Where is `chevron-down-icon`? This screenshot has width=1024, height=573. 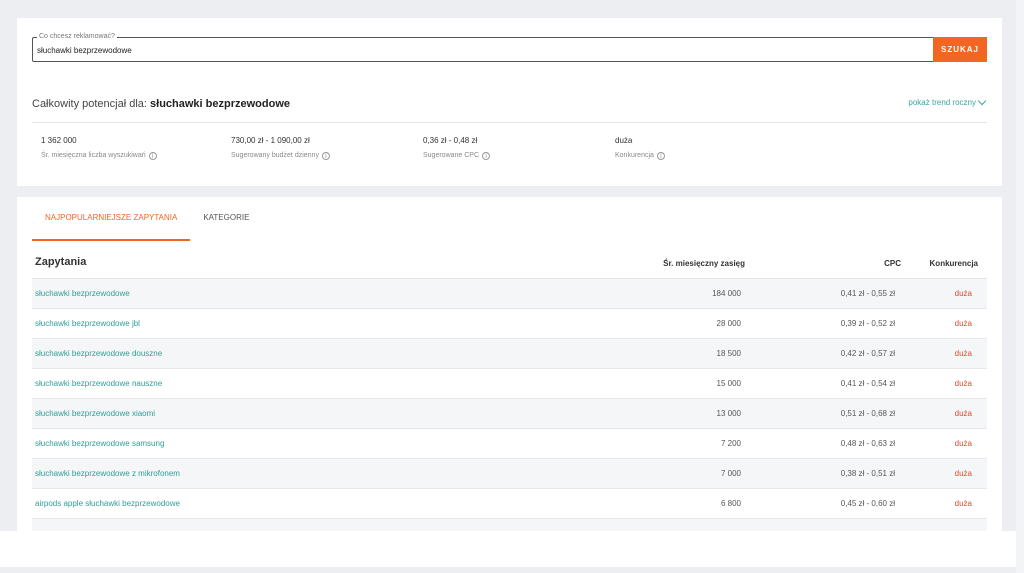
chevron-down-icon is located at coordinates (982, 101).